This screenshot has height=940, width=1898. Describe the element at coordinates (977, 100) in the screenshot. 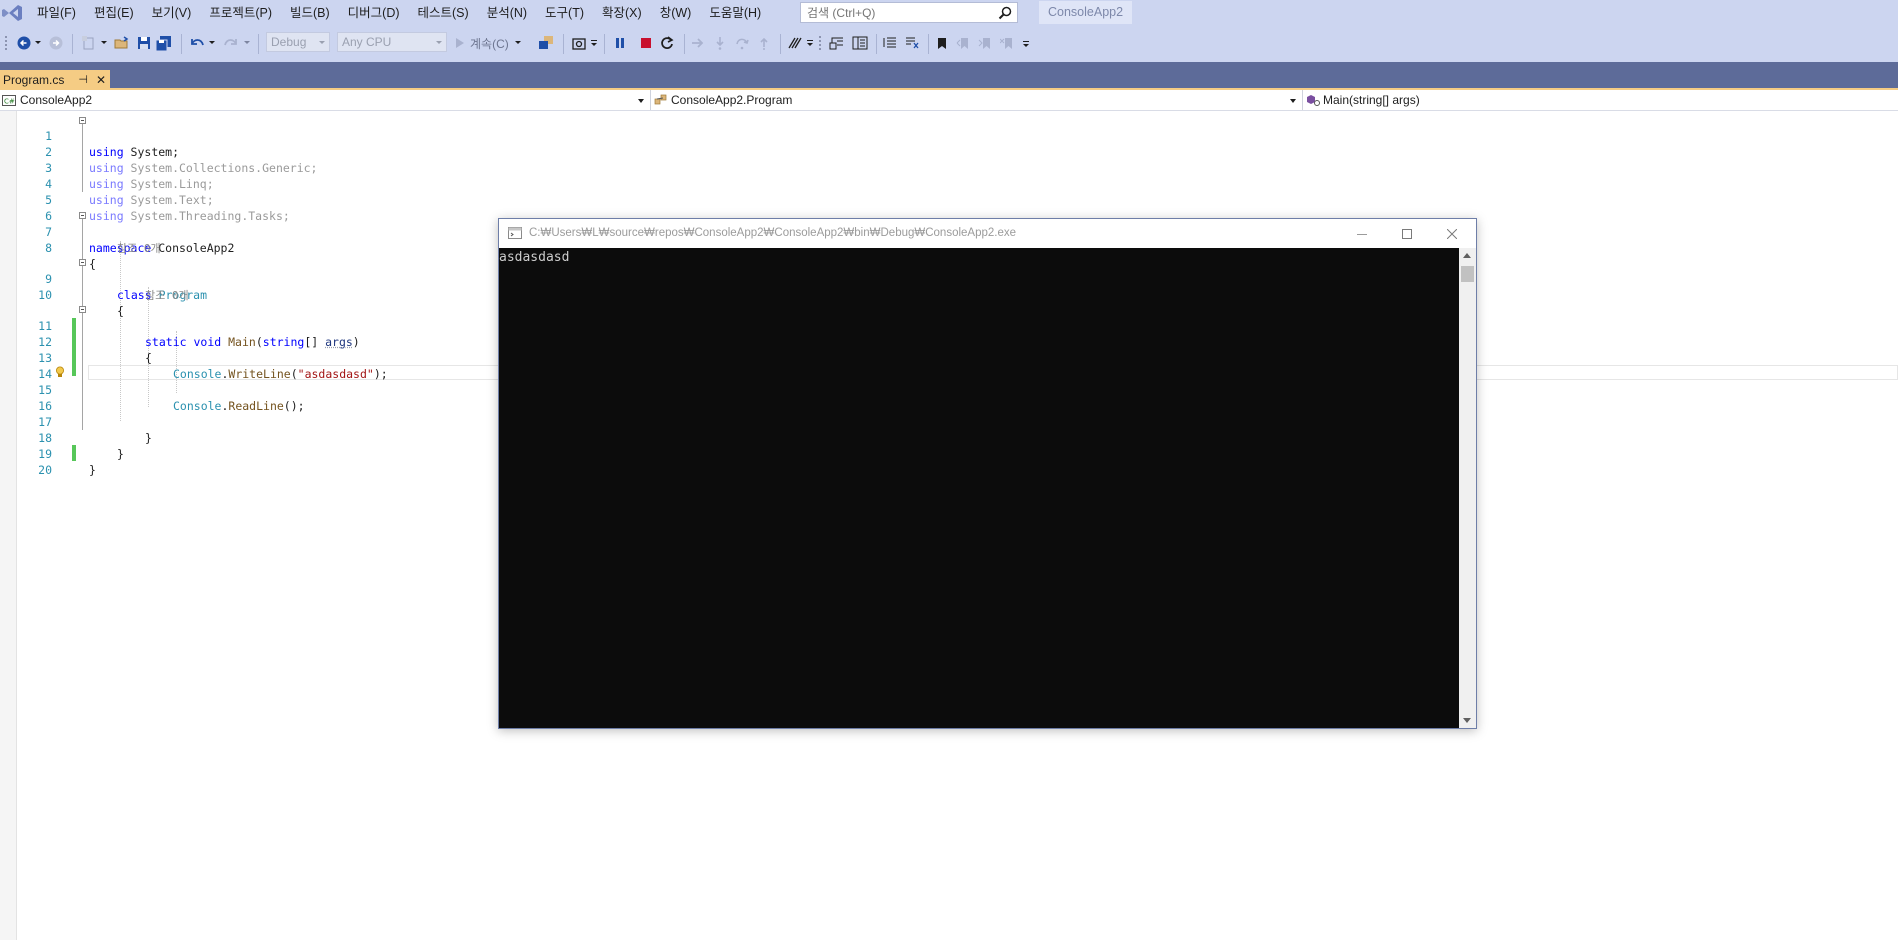

I see `type-dropdown: ConsoleApp2.Program` at that location.